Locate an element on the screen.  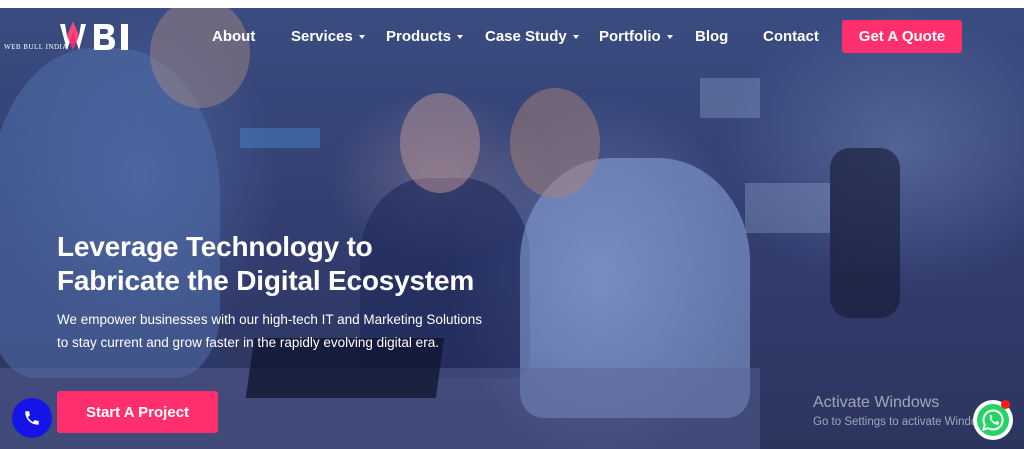
nav-item-services: Services is located at coordinates (328, 36).